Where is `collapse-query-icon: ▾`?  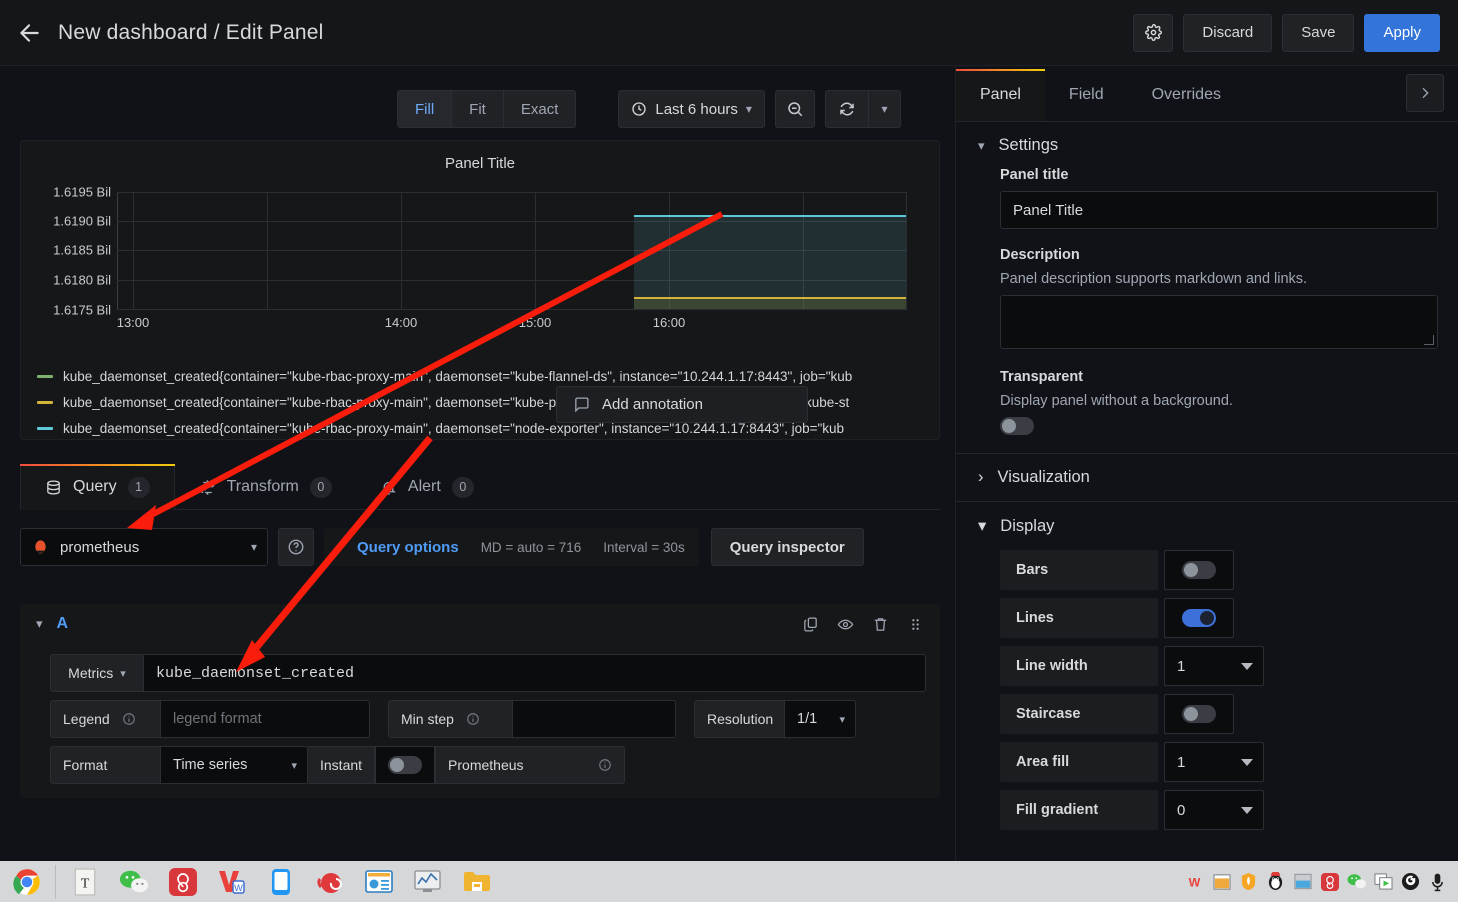 collapse-query-icon: ▾ is located at coordinates (39, 624).